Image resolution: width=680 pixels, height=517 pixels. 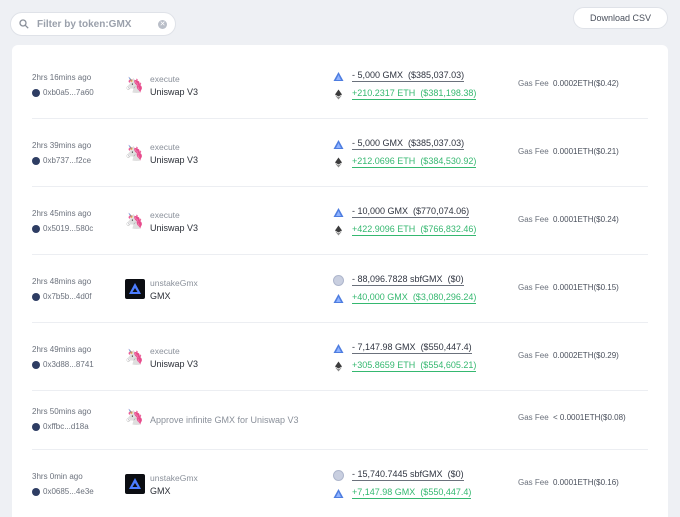 I want to click on token-filter: ✕, so click(x=93, y=24).